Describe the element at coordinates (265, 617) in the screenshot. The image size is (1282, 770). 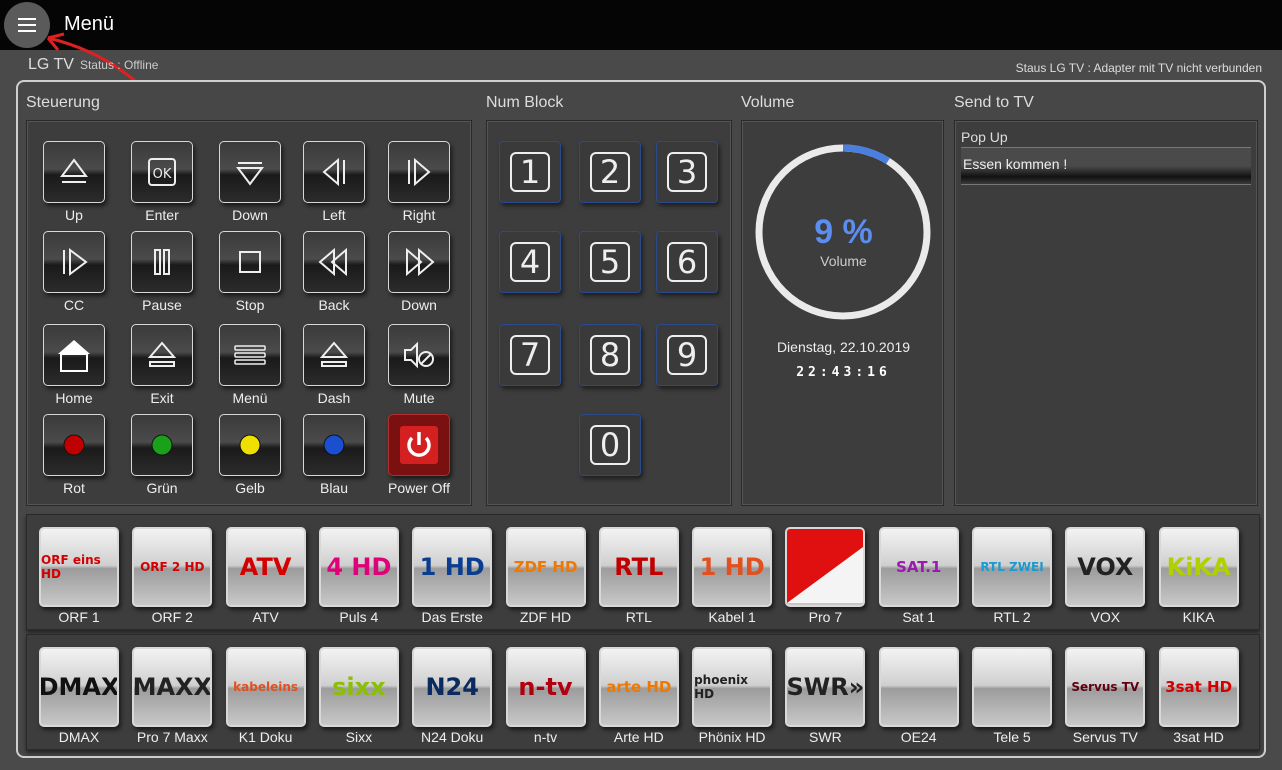
I see `channel-label: ATV` at that location.